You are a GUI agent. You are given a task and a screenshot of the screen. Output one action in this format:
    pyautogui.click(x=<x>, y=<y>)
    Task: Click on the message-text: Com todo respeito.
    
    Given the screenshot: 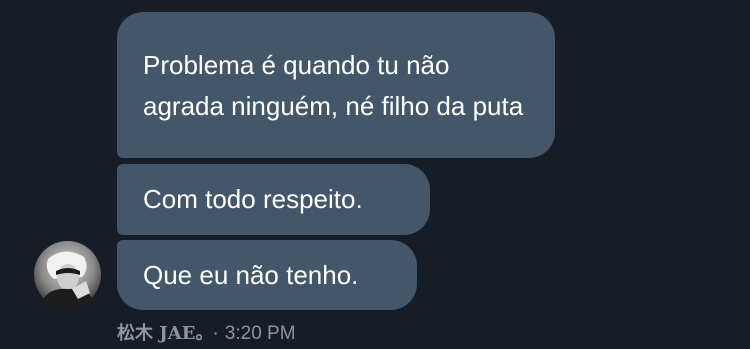 What is the action you would take?
    pyautogui.click(x=253, y=199)
    